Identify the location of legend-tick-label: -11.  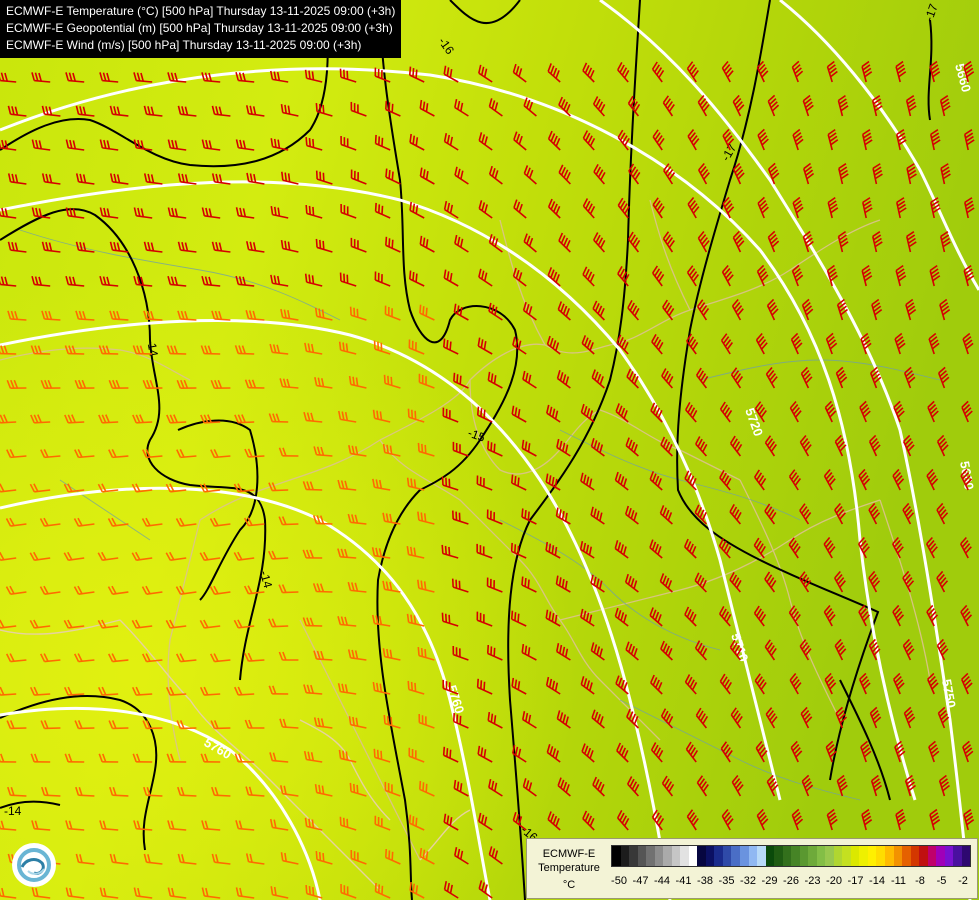
(898, 881).